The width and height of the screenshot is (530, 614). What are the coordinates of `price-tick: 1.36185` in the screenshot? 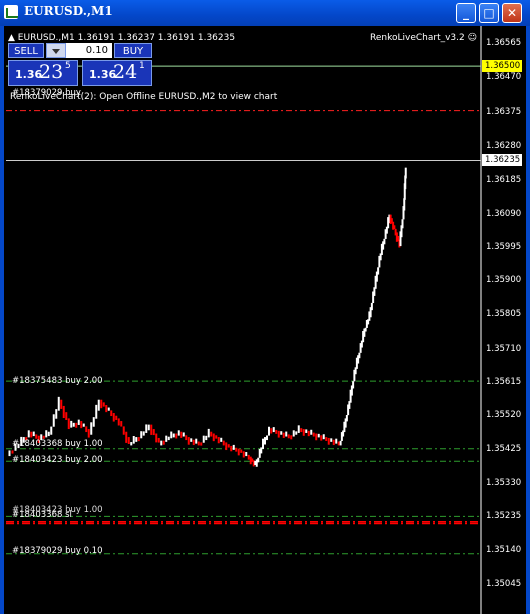 It's located at (504, 180).